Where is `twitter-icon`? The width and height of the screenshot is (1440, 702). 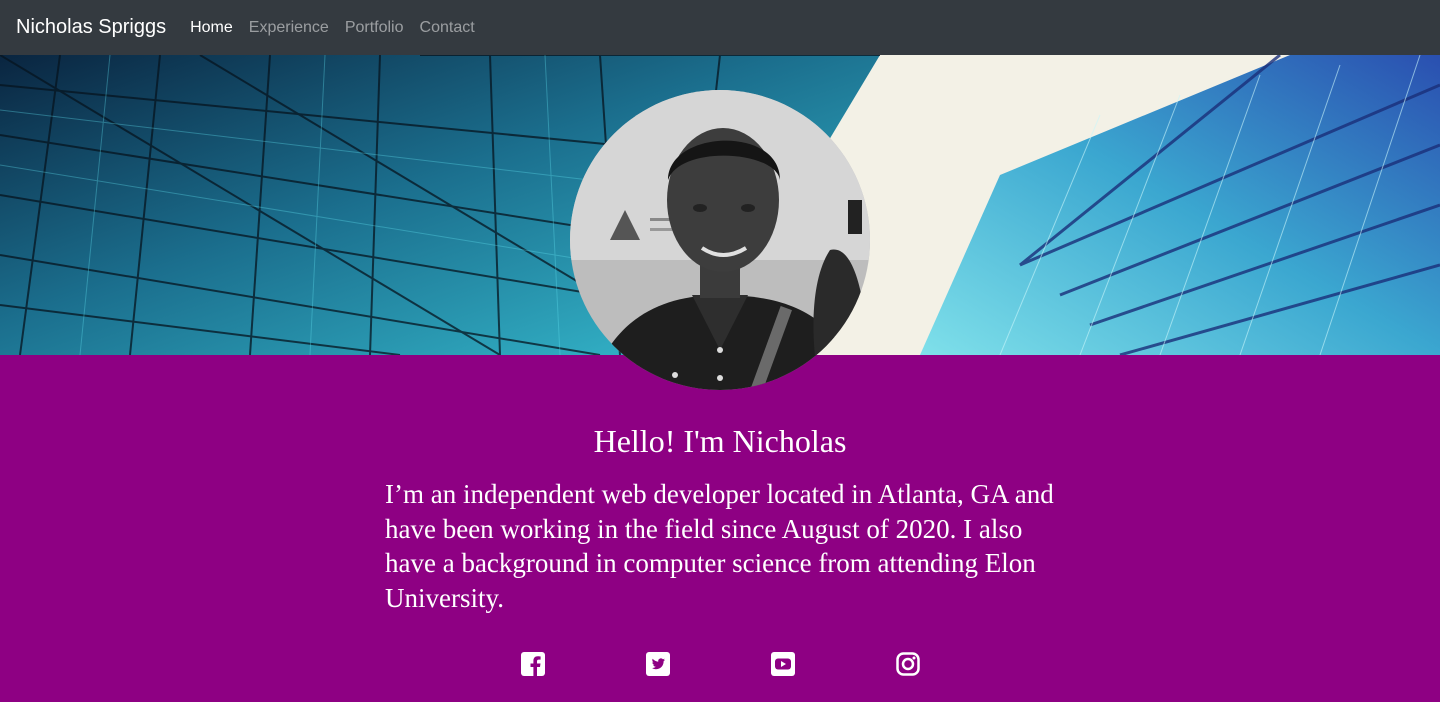
twitter-icon is located at coordinates (658, 664).